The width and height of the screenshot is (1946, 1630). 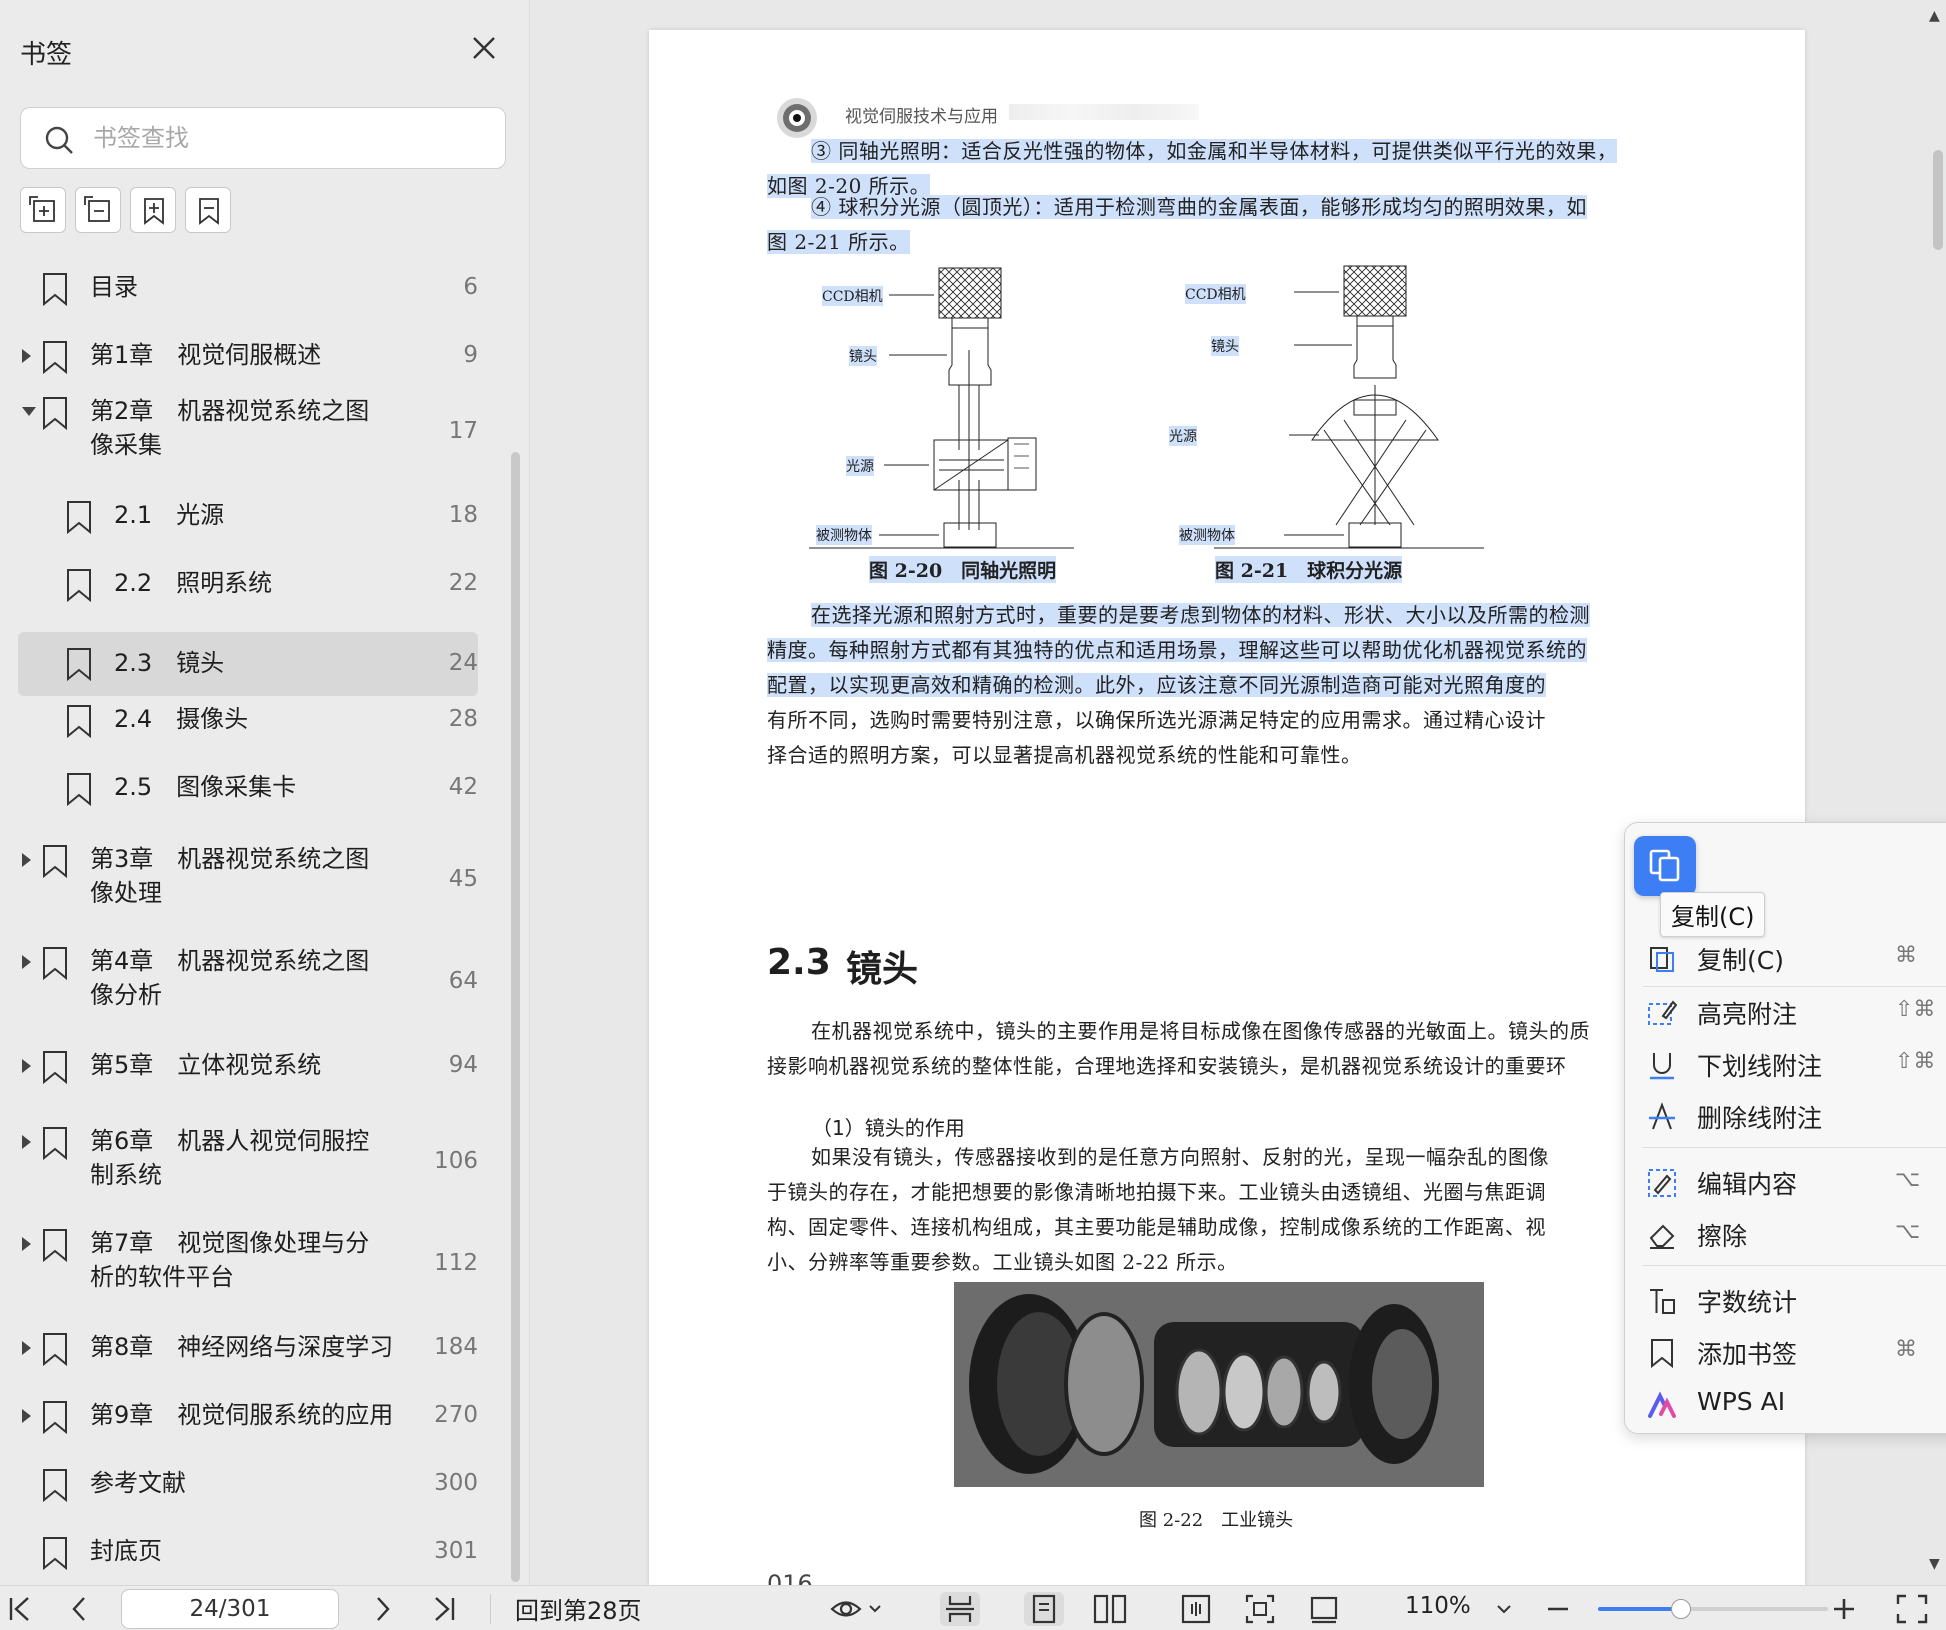 What do you see at coordinates (288, 138) in the screenshot?
I see `search-input` at bounding box center [288, 138].